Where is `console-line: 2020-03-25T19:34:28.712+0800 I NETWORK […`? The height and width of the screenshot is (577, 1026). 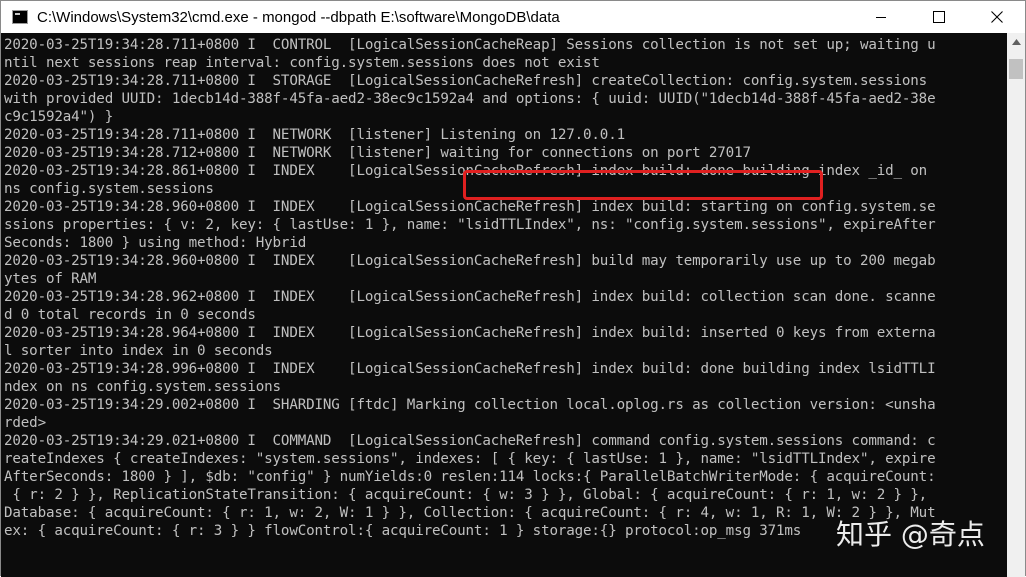
console-line: 2020-03-25T19:34:28.712+0800 I NETWORK [… is located at coordinates (377, 153).